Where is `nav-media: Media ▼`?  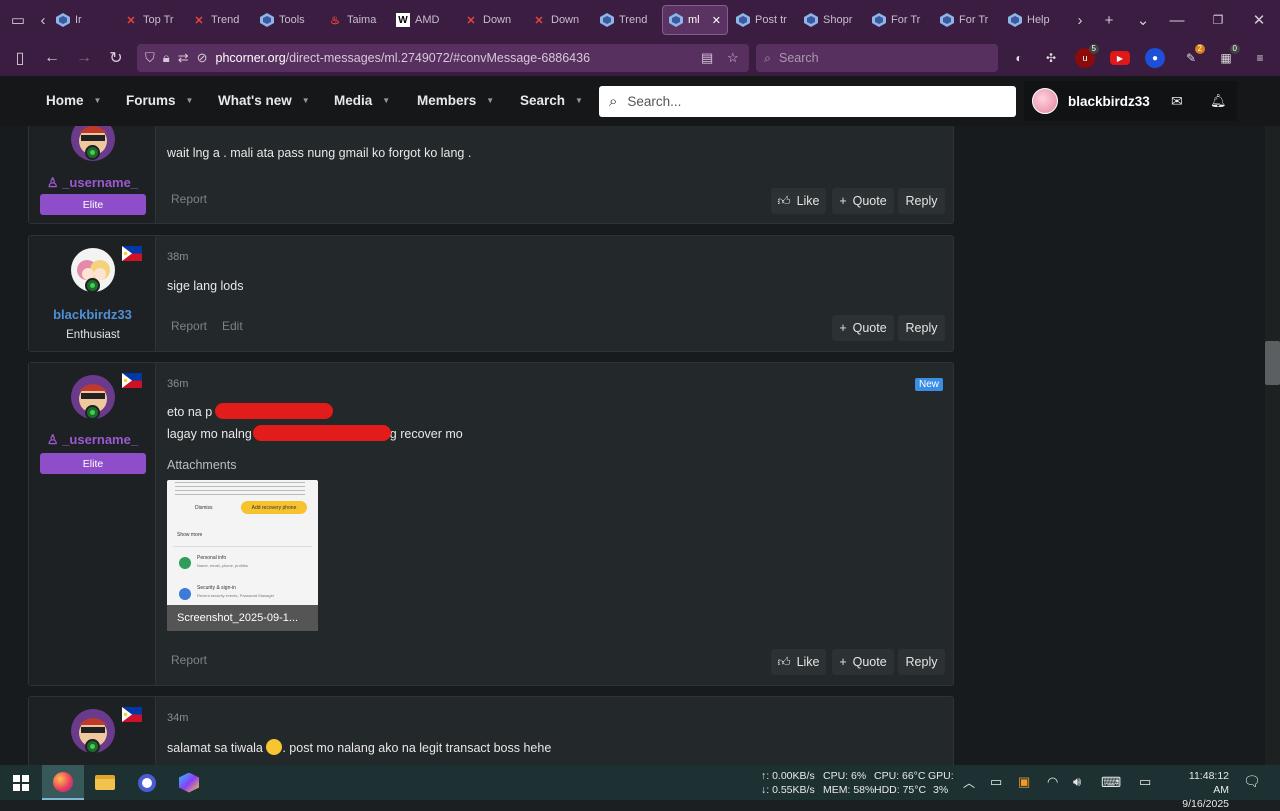 nav-media: Media ▼ is located at coordinates (362, 100).